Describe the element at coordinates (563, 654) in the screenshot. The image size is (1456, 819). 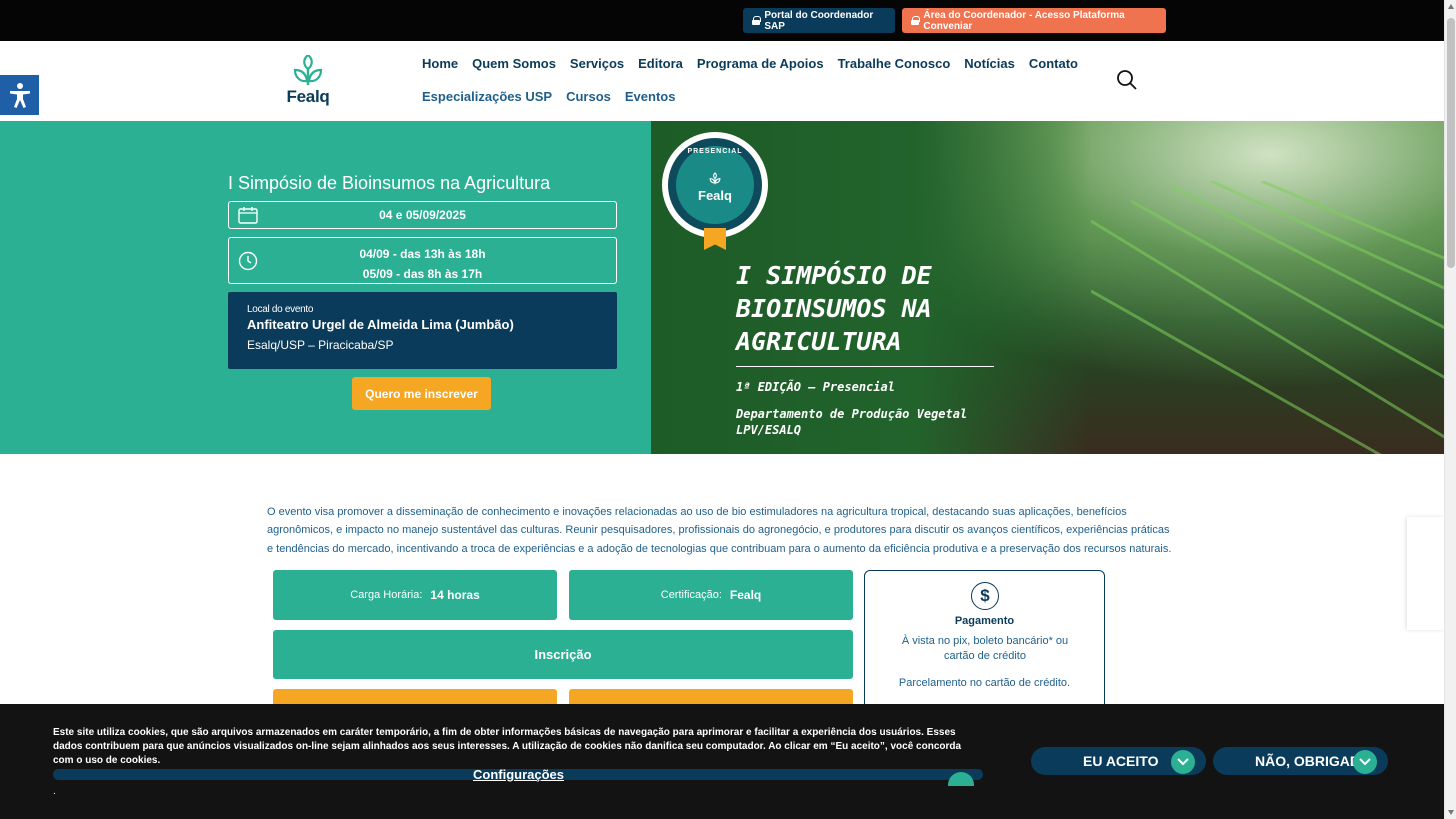
I see `registration-toggle: Inscrição` at that location.